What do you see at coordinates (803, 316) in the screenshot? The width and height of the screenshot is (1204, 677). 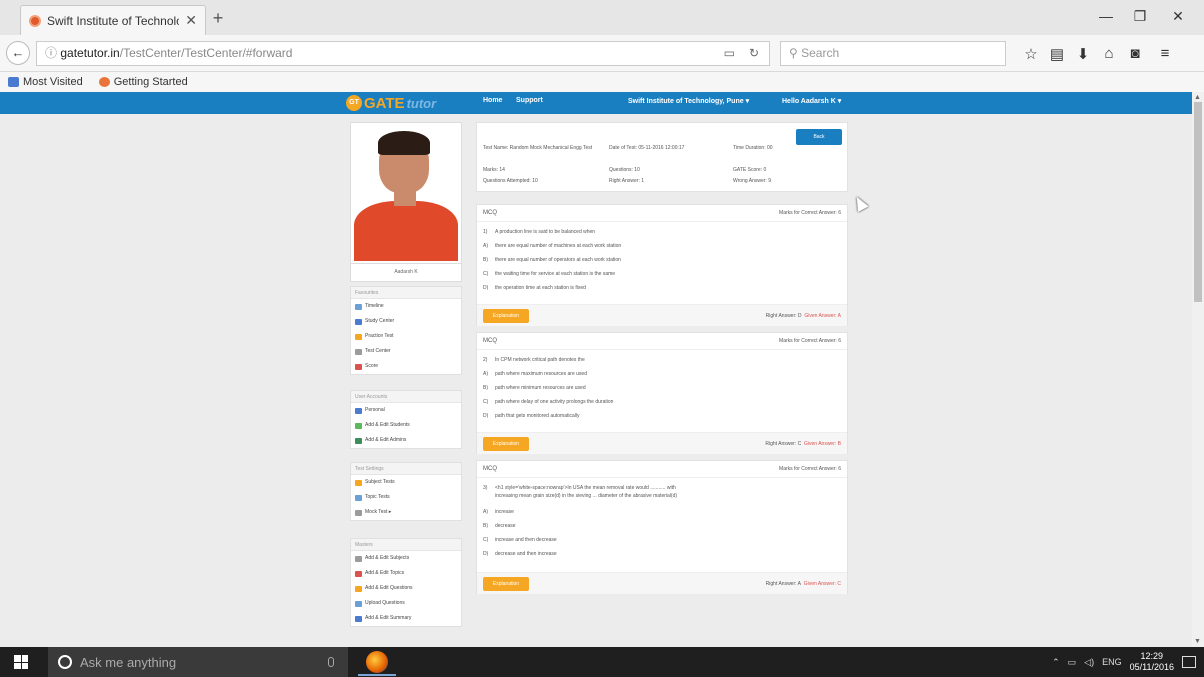 I see `answer-summary: Right Answer: D Given Answer: A` at bounding box center [803, 316].